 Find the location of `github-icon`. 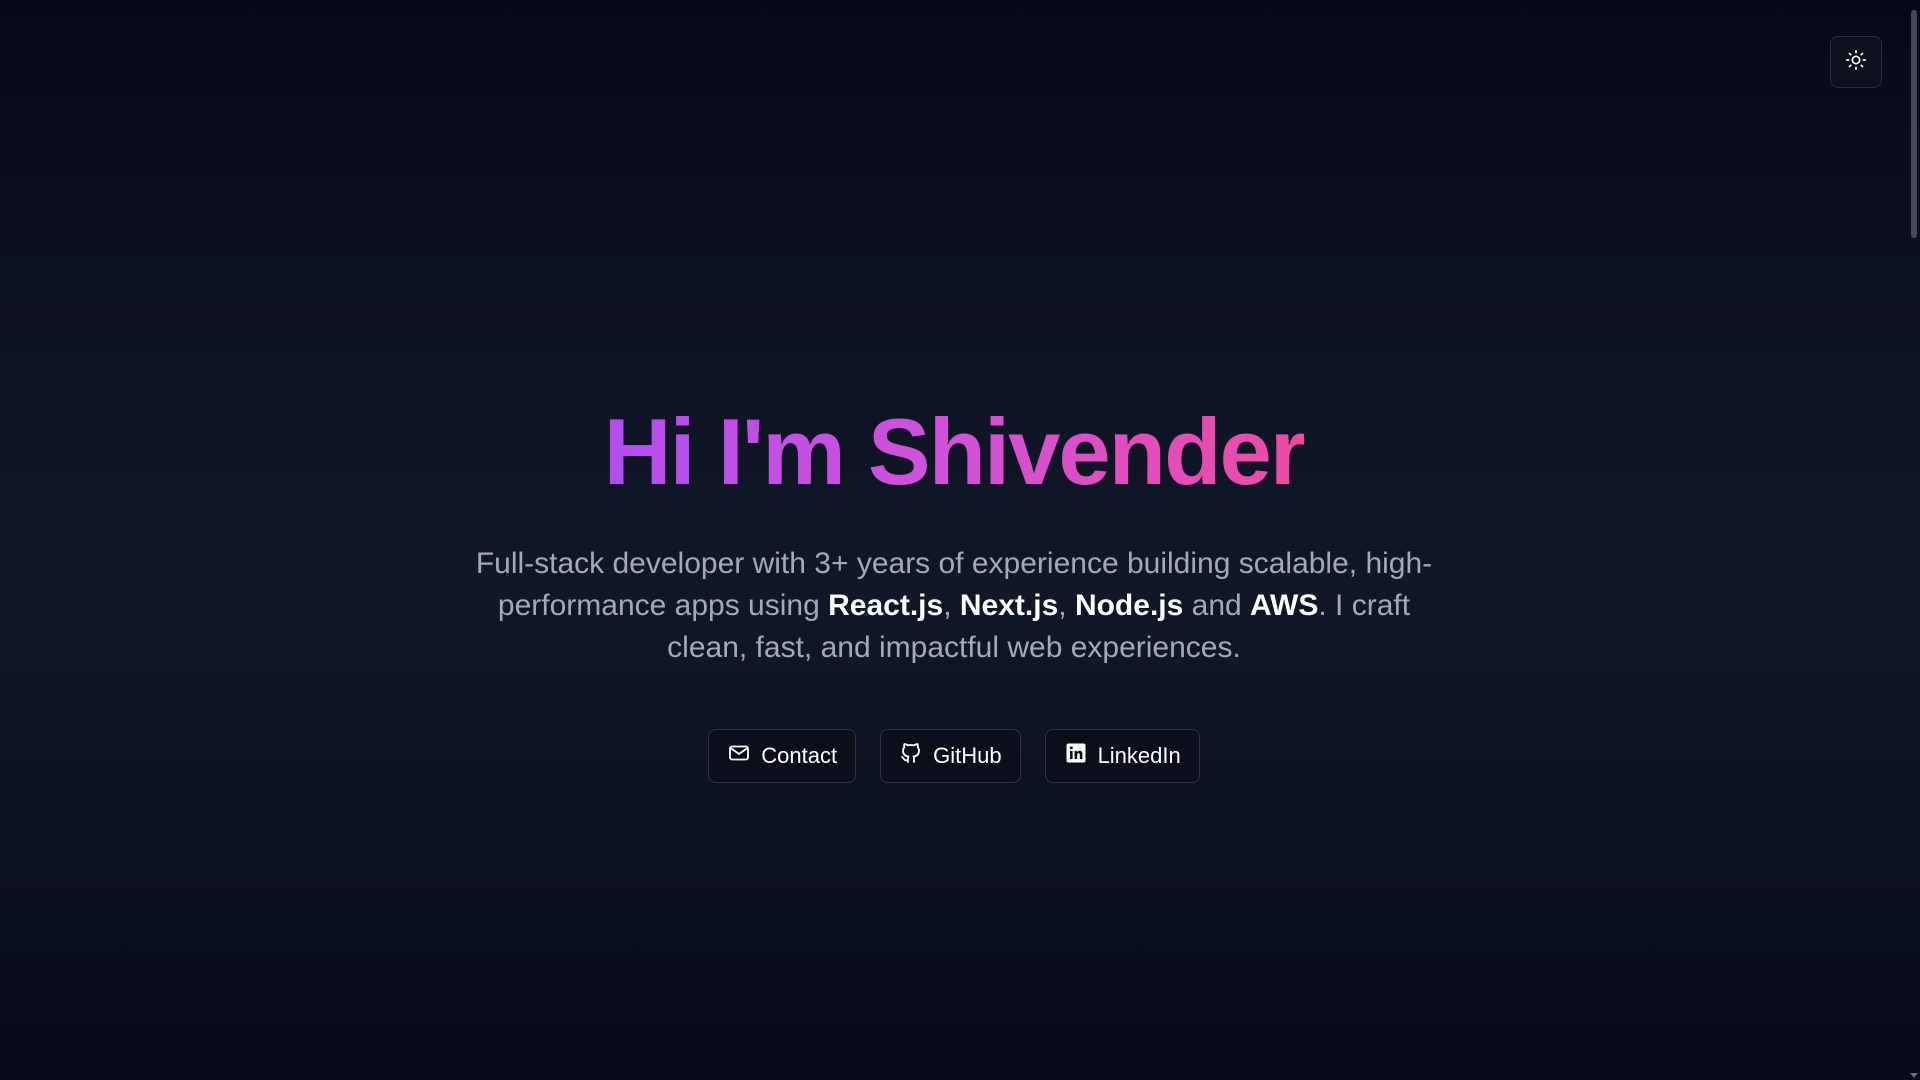

github-icon is located at coordinates (911, 756).